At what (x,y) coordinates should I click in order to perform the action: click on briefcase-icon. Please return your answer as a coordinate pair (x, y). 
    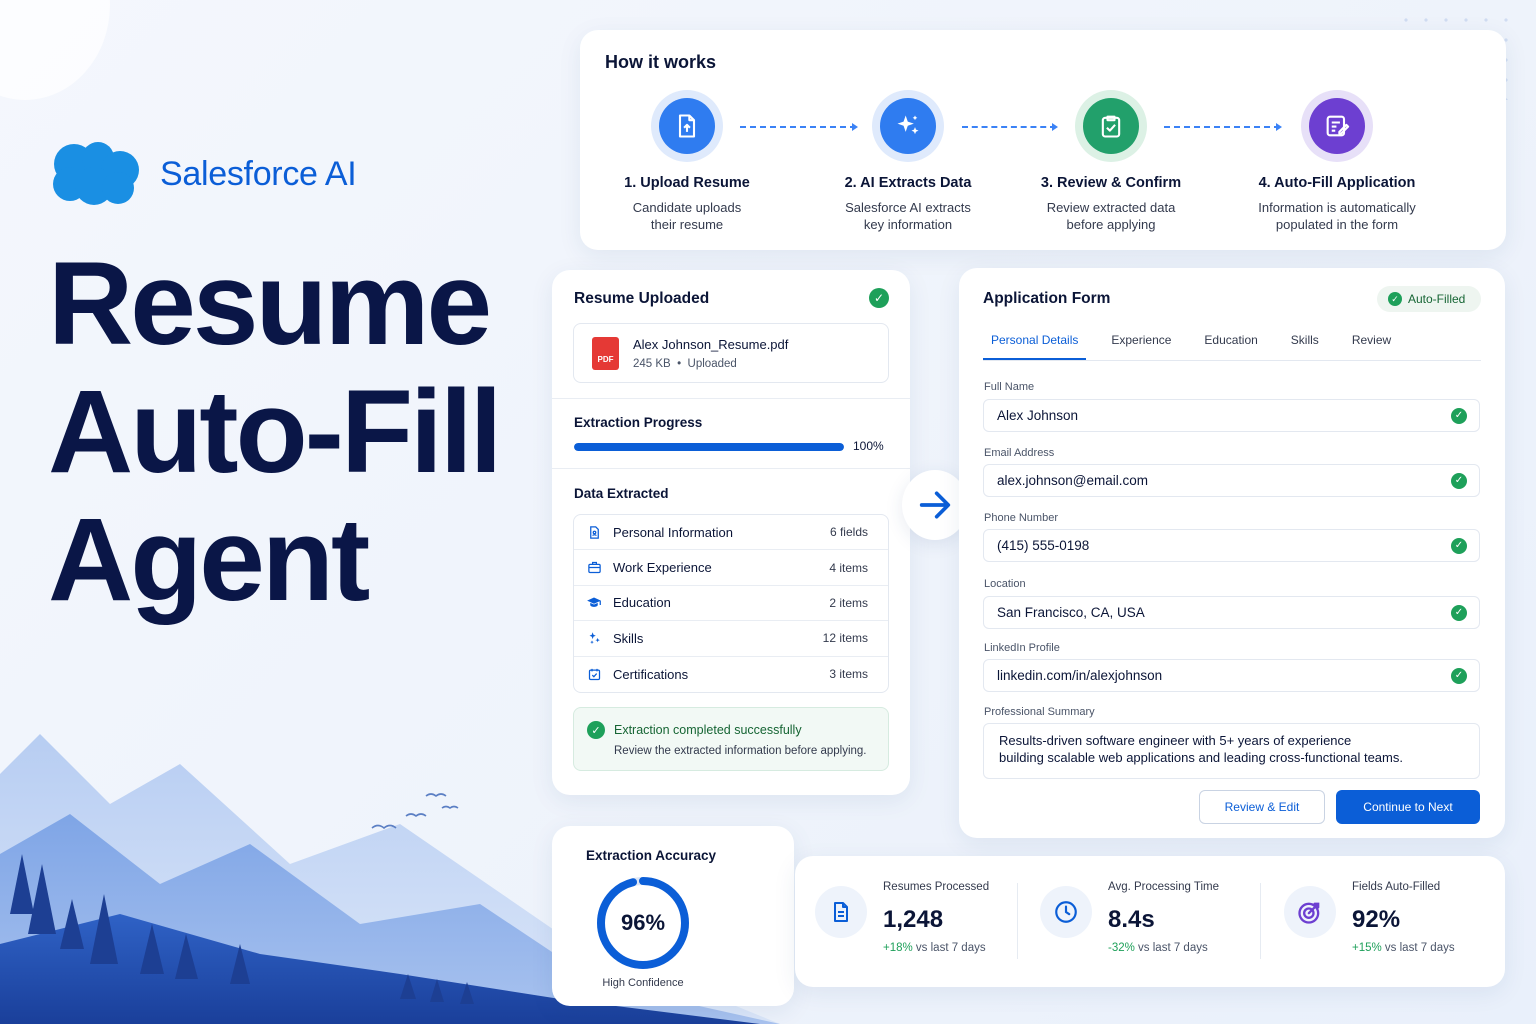
    Looking at the image, I should click on (594, 568).